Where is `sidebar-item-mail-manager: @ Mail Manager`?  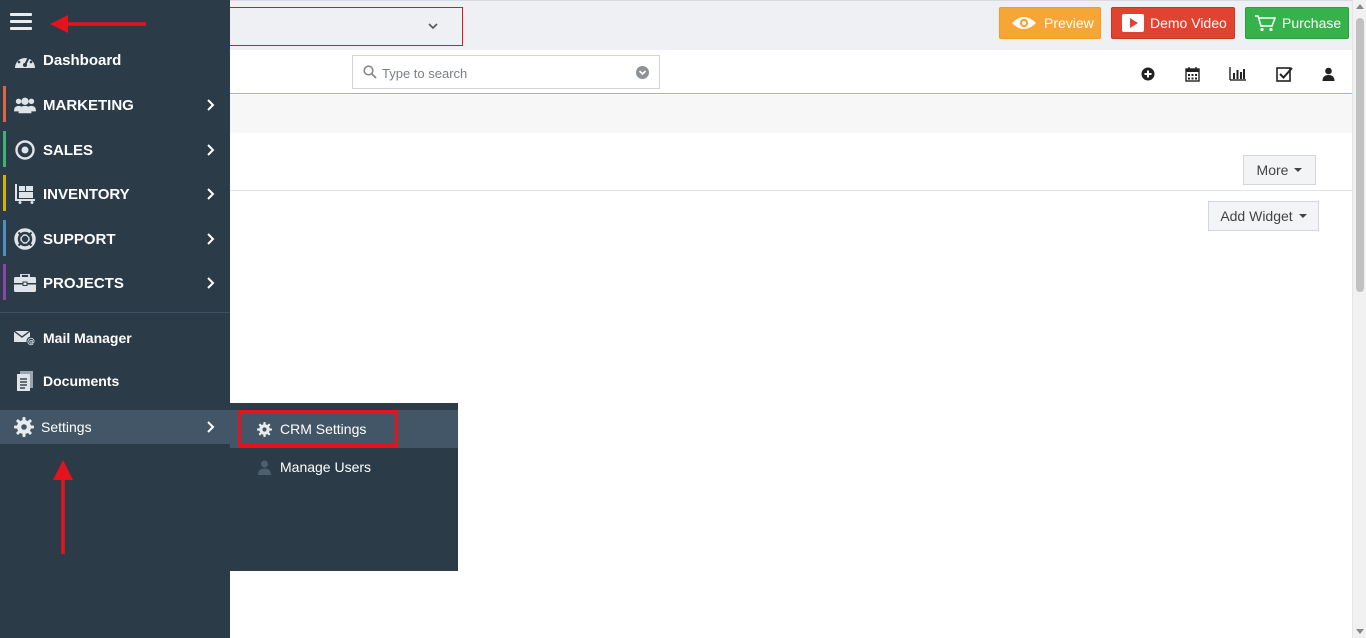
sidebar-item-mail-manager: @ Mail Manager is located at coordinates (115, 338).